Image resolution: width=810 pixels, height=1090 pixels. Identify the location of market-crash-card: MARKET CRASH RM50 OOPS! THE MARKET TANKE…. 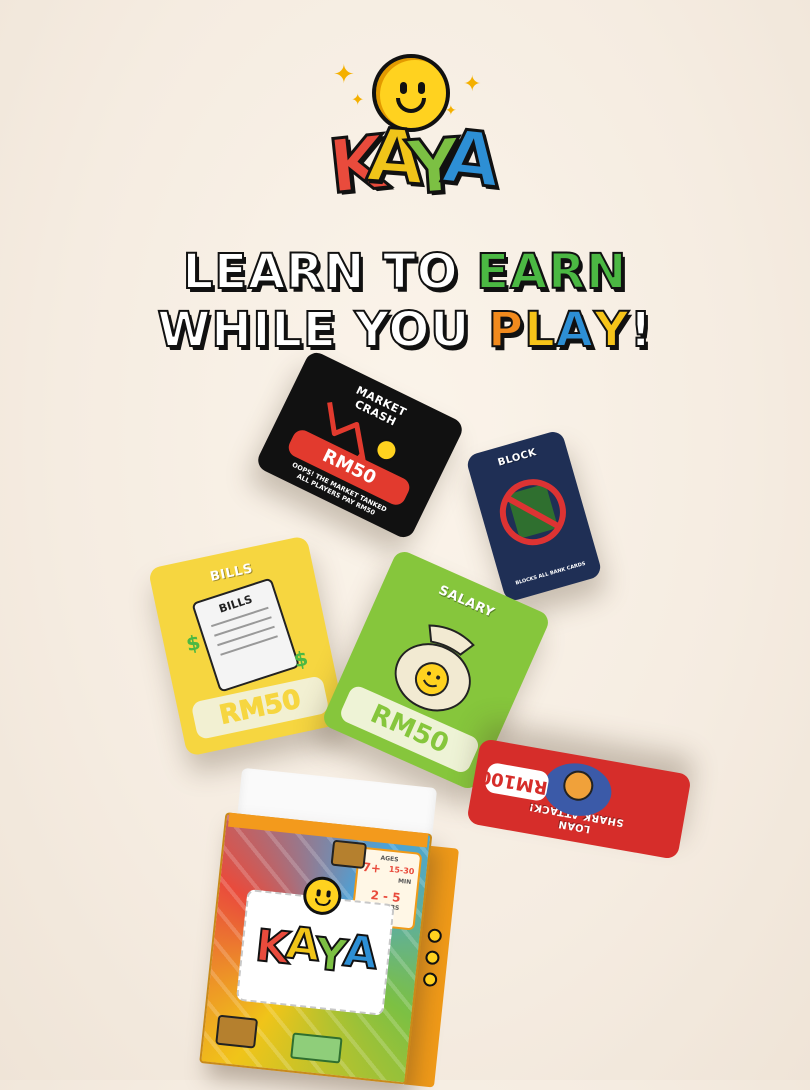
(360, 445).